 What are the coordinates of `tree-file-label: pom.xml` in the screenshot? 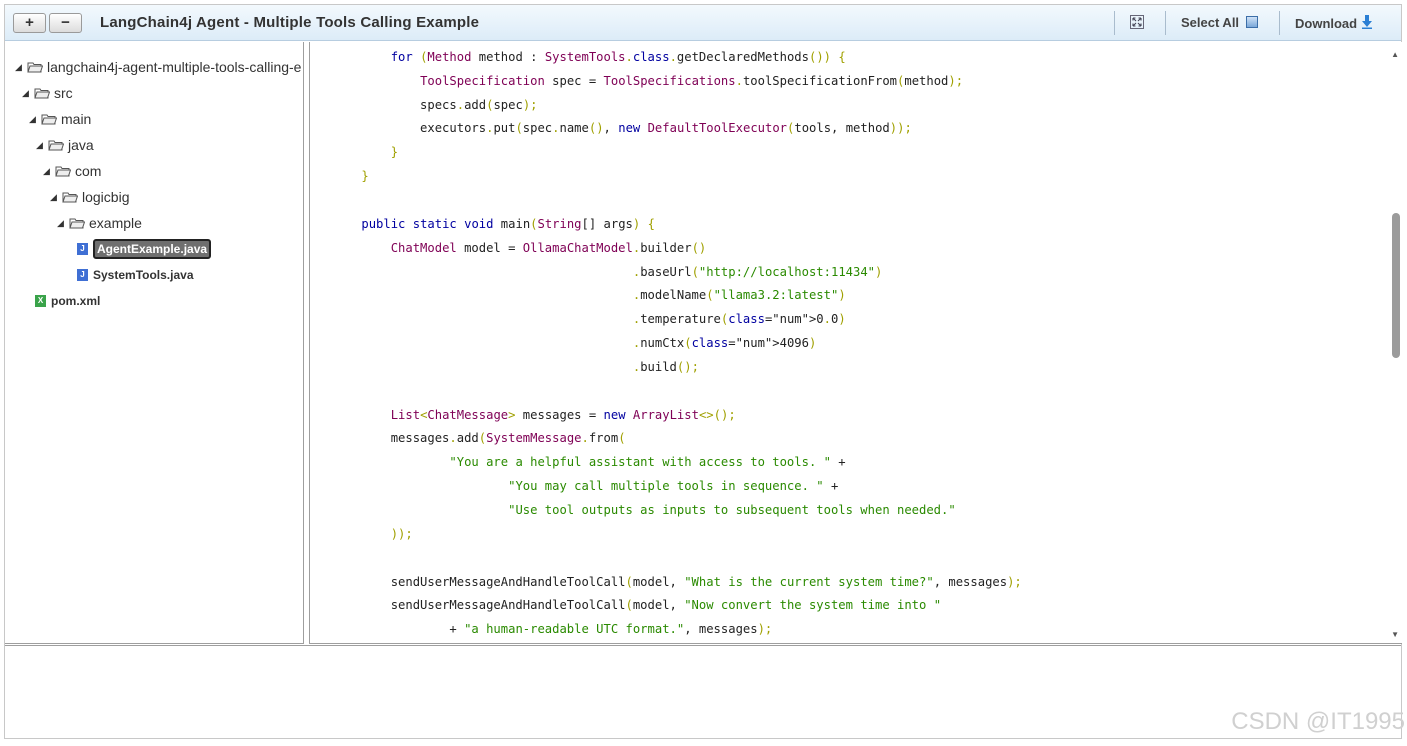 It's located at (76, 301).